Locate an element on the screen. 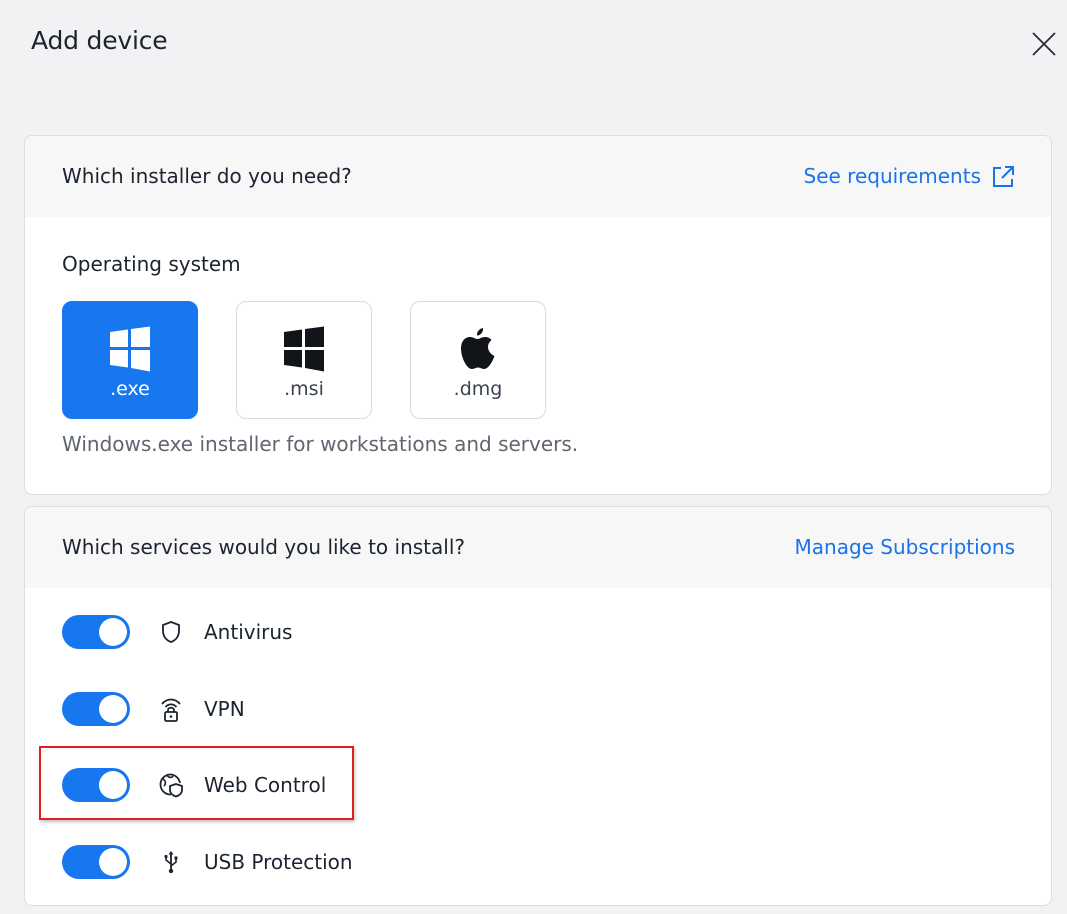 Image resolution: width=1067 pixels, height=914 pixels. service-label: Antivirus is located at coordinates (248, 632).